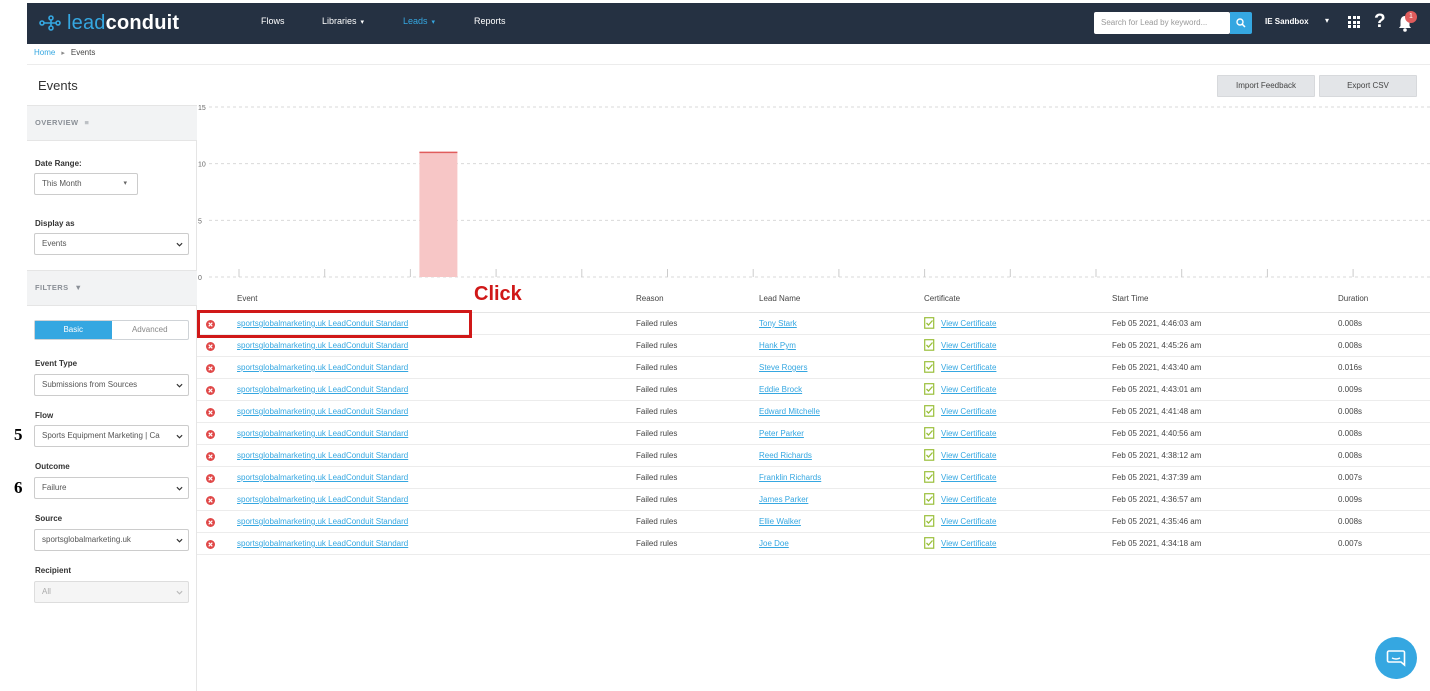 This screenshot has width=1430, height=691. I want to click on account-menu-caret-icon: ▾, so click(1327, 20).